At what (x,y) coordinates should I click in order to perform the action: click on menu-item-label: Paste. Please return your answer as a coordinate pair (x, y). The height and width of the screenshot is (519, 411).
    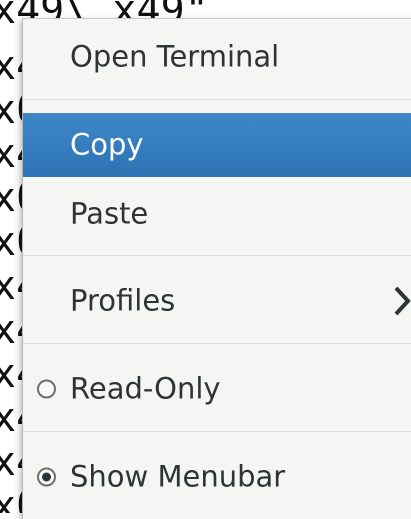
    Looking at the image, I should click on (109, 213).